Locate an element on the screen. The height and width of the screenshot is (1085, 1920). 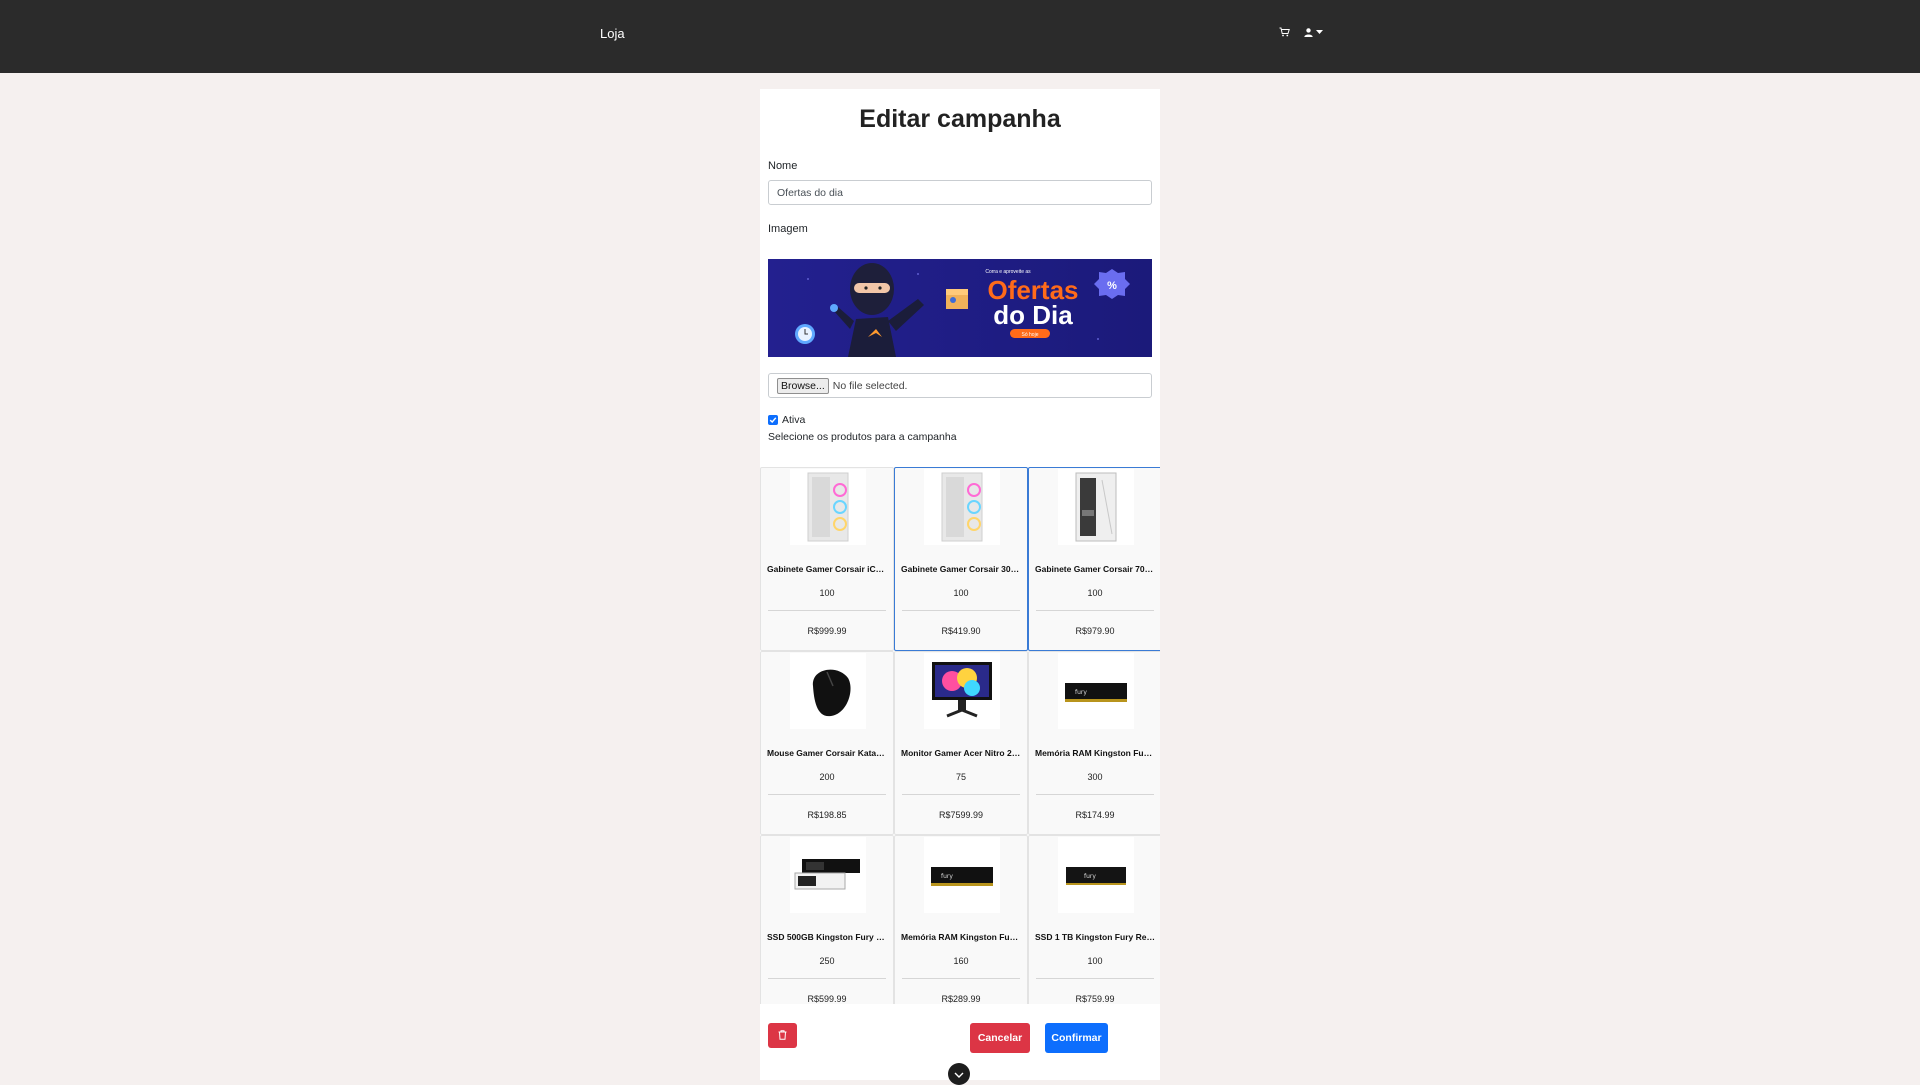
product-quantity: 160 is located at coordinates (961, 961).